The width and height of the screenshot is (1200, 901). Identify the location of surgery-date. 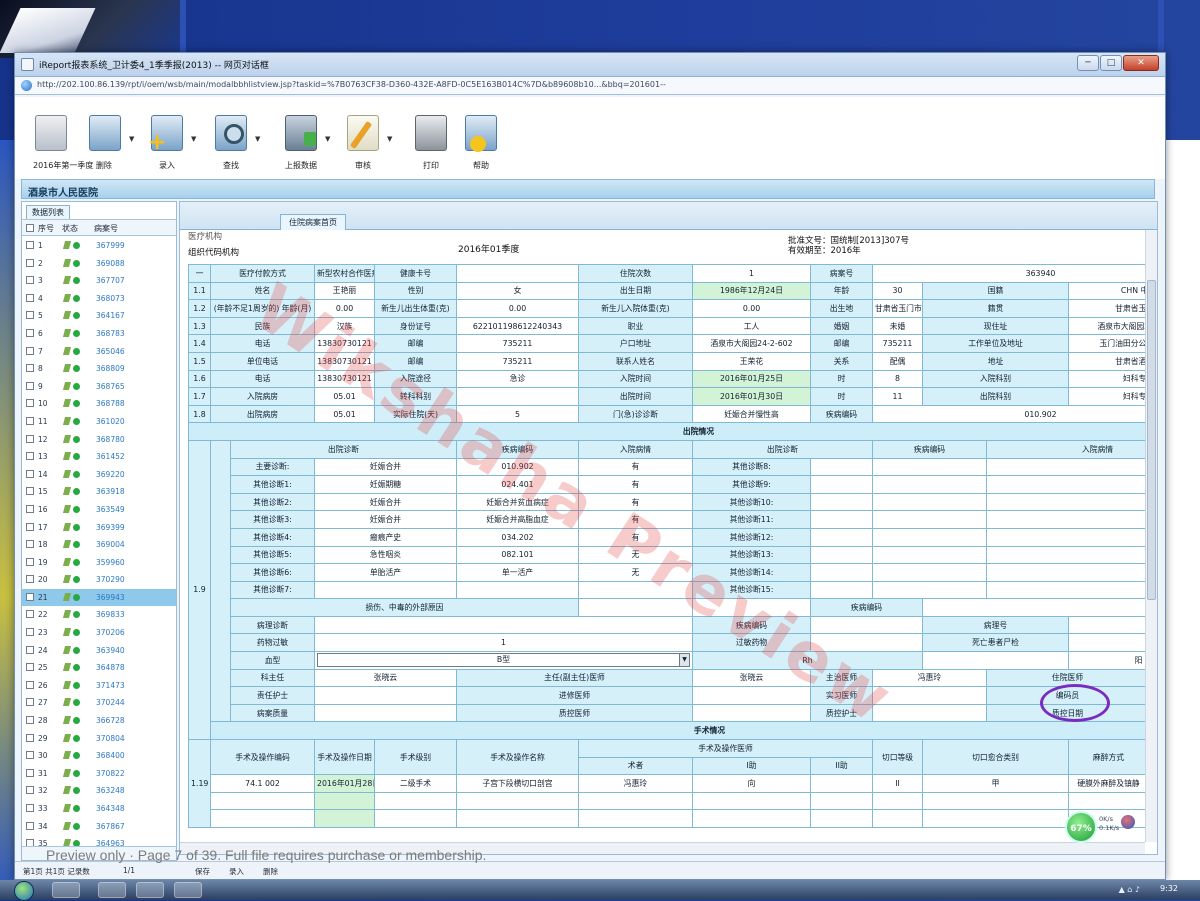
(344, 818).